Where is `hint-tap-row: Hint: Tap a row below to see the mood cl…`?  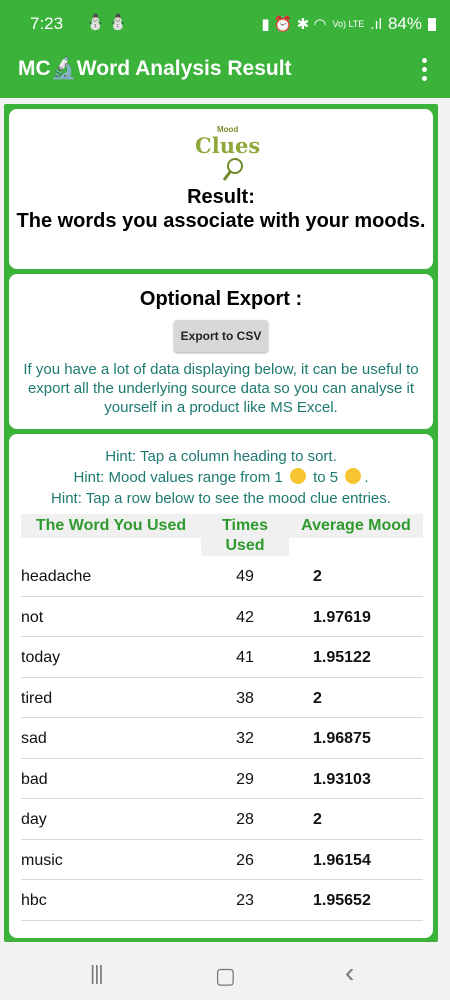
hint-tap-row: Hint: Tap a row below to see the mood cl… is located at coordinates (221, 498).